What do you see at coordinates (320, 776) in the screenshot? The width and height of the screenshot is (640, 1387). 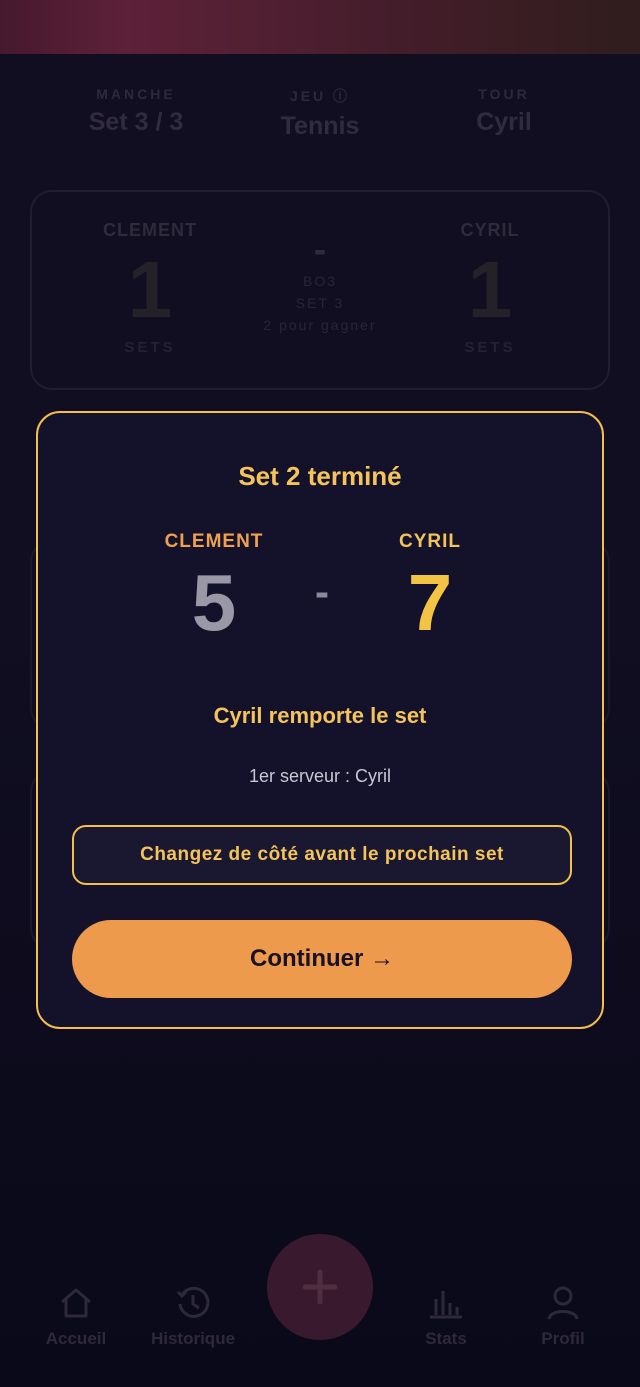 I see `first-server-text: 1er serveur : Cyril` at bounding box center [320, 776].